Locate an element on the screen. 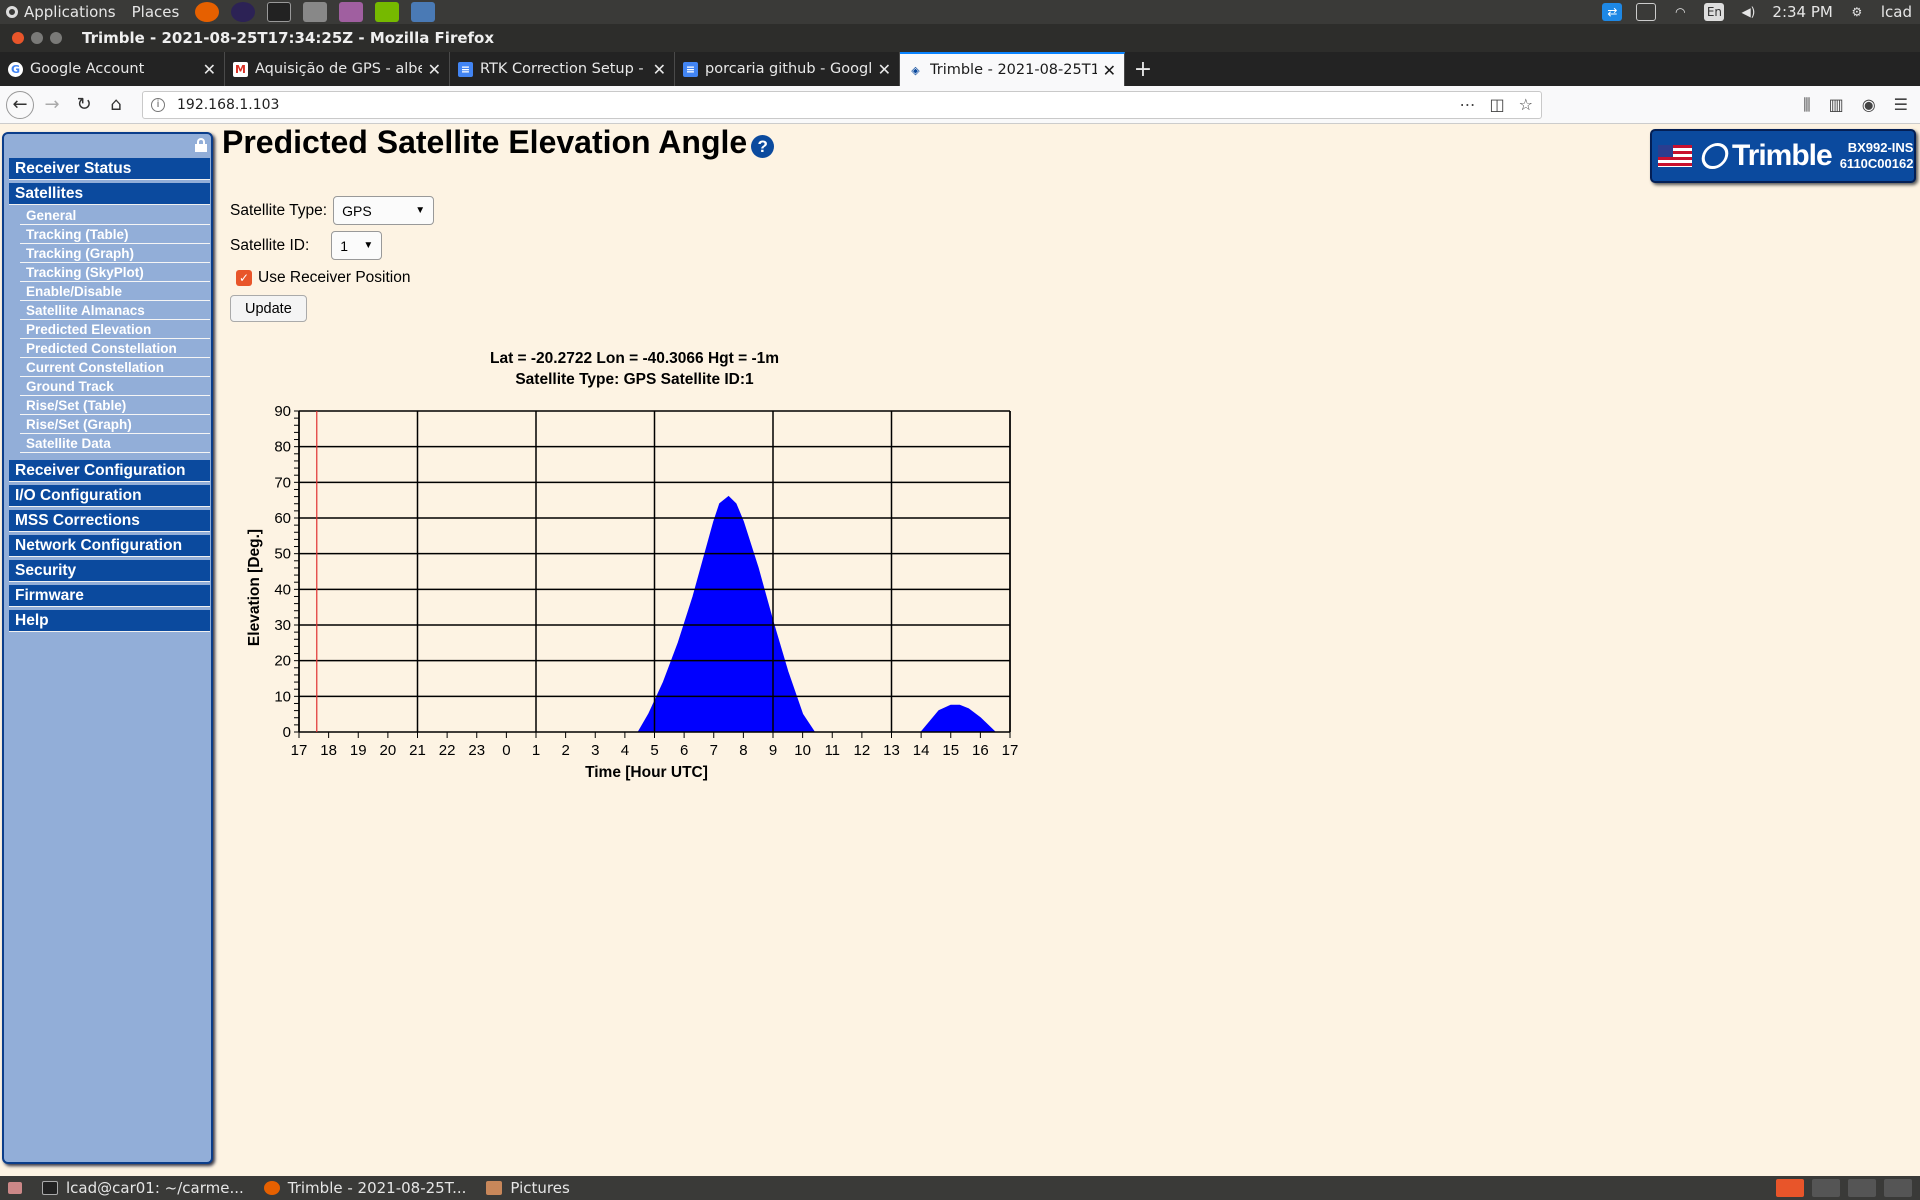  clock: 2:34 PM is located at coordinates (1802, 12).